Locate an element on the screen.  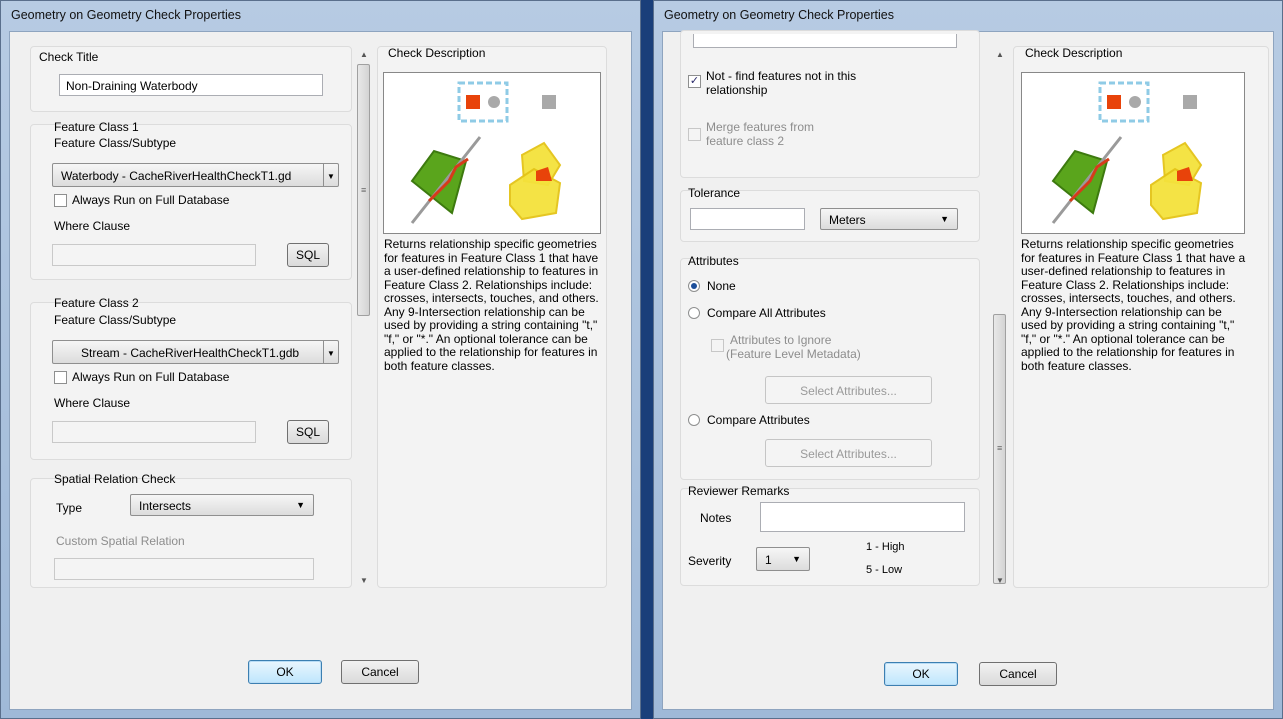
notes-label: Notes is located at coordinates (716, 518).